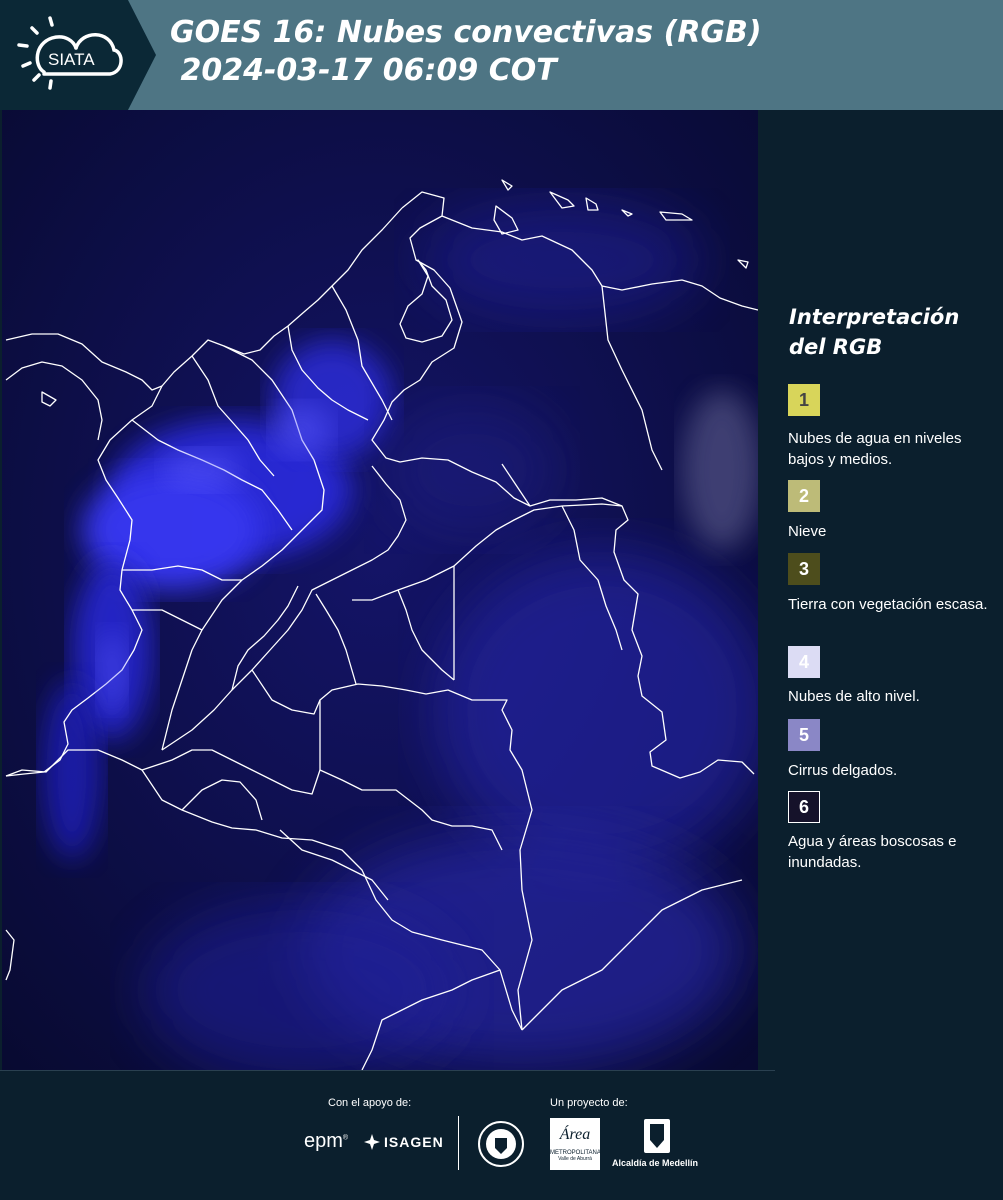 The height and width of the screenshot is (1200, 1003). I want to click on legend-label-4: Nubes de alto nivel., so click(854, 696).